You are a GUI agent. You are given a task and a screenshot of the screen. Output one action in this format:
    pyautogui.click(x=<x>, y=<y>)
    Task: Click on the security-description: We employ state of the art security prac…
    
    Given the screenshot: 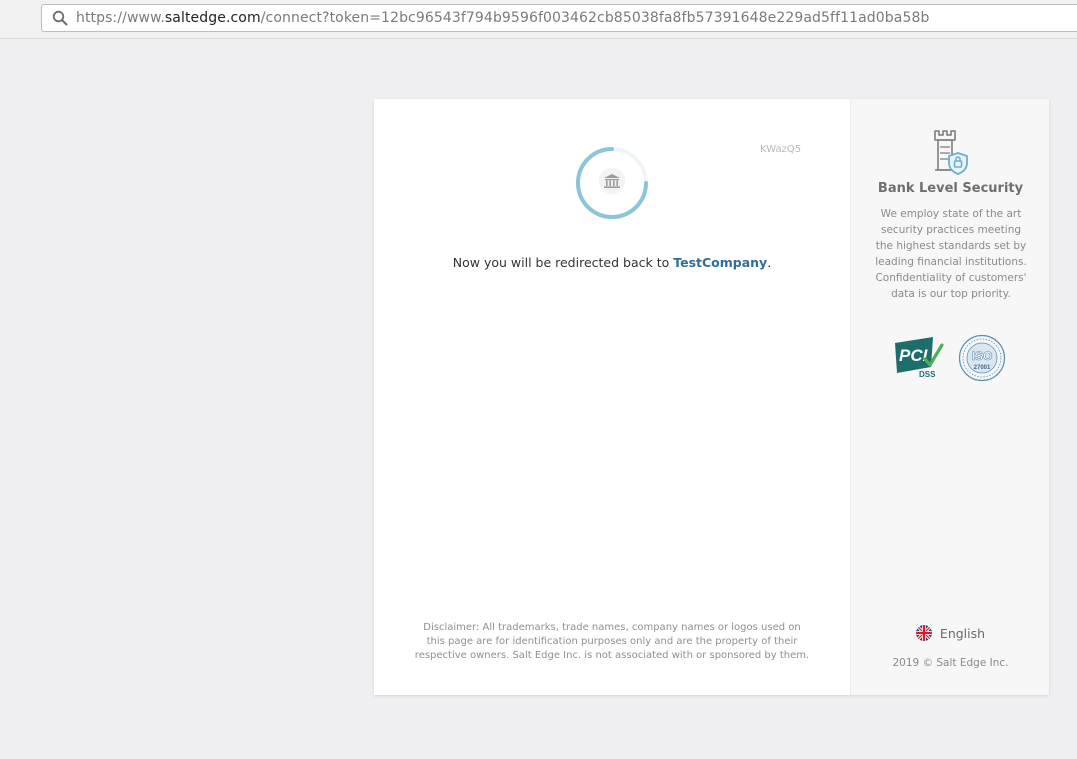 What is the action you would take?
    pyautogui.click(x=951, y=254)
    